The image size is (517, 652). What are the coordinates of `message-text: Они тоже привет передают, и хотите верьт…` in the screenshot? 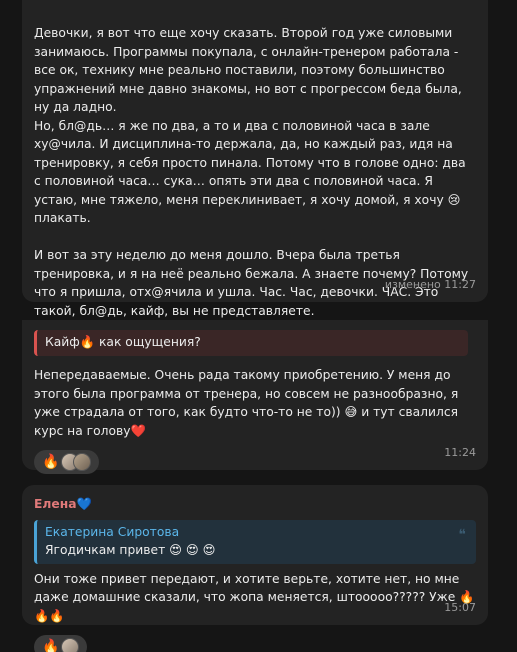 It's located at (254, 597).